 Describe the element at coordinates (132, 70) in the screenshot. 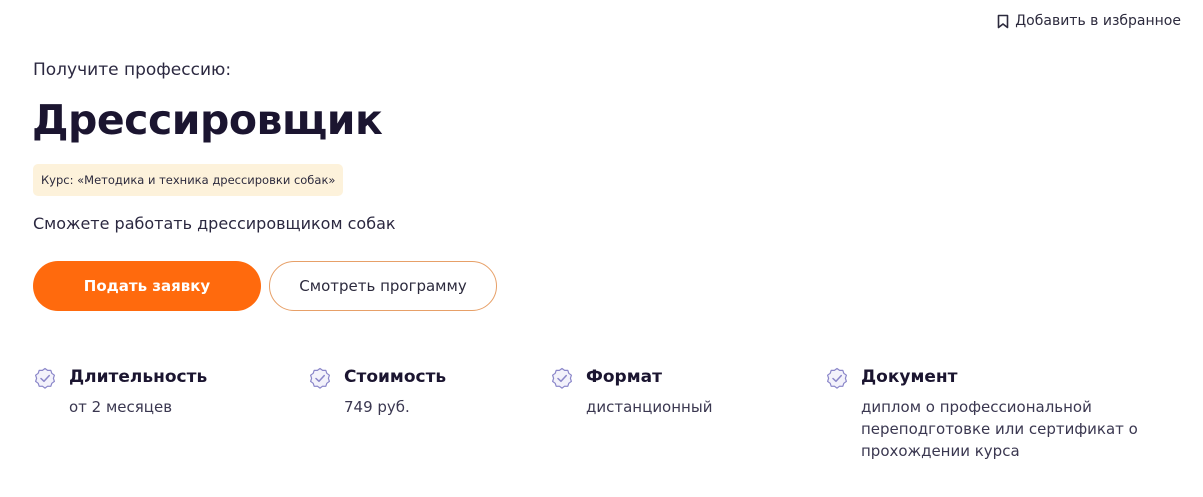

I see `profession-eyebrow: Получите профессию:` at that location.